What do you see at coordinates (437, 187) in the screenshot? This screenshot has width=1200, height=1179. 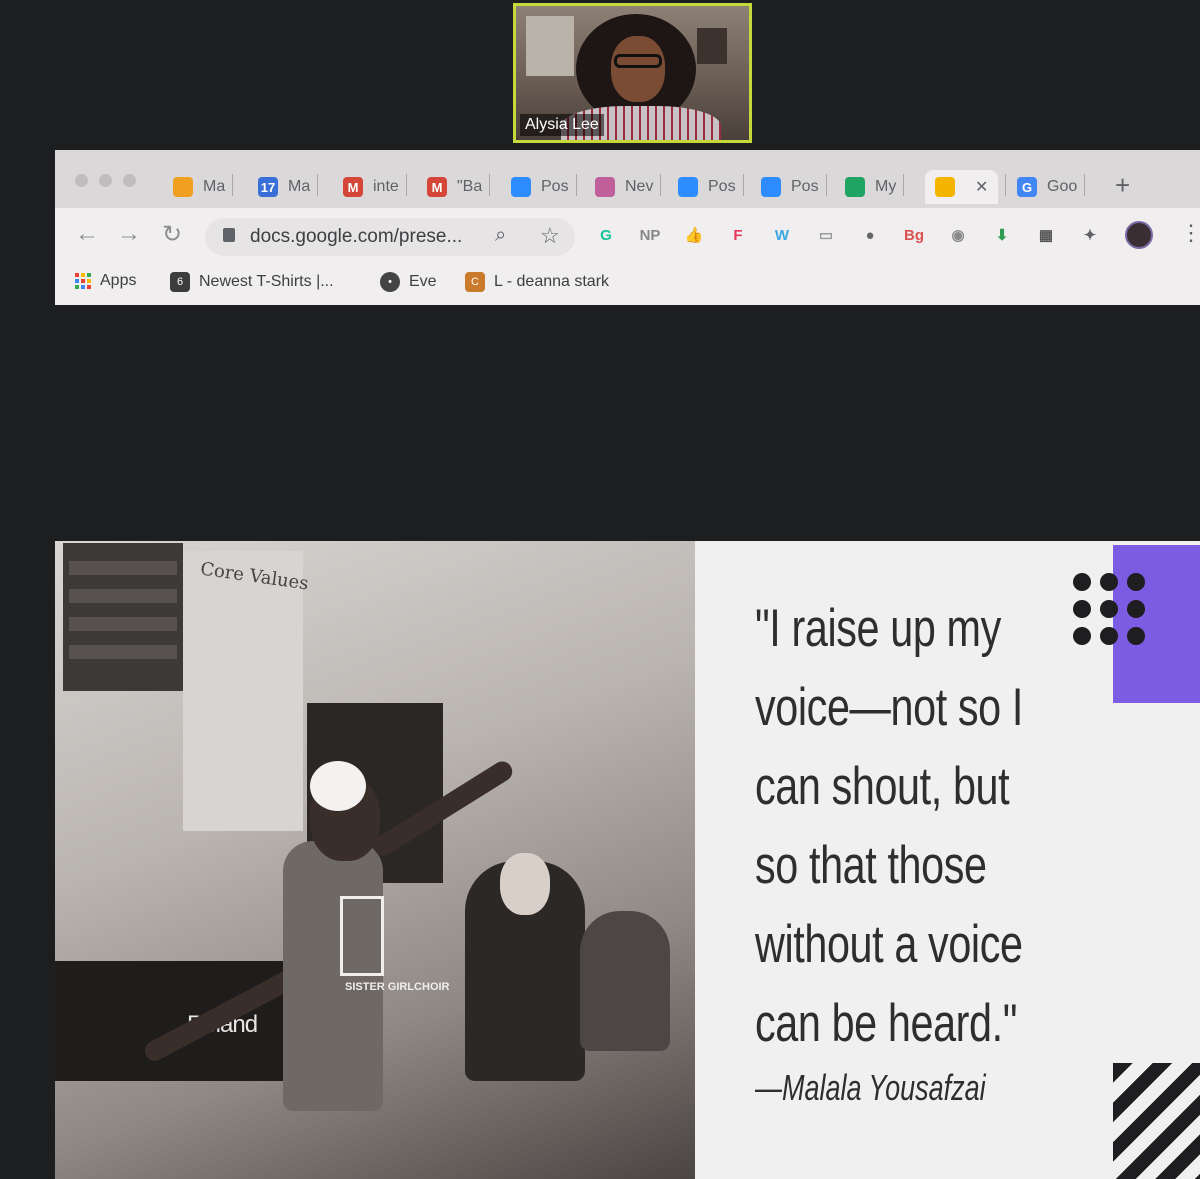 I see `gmail-icon: M` at bounding box center [437, 187].